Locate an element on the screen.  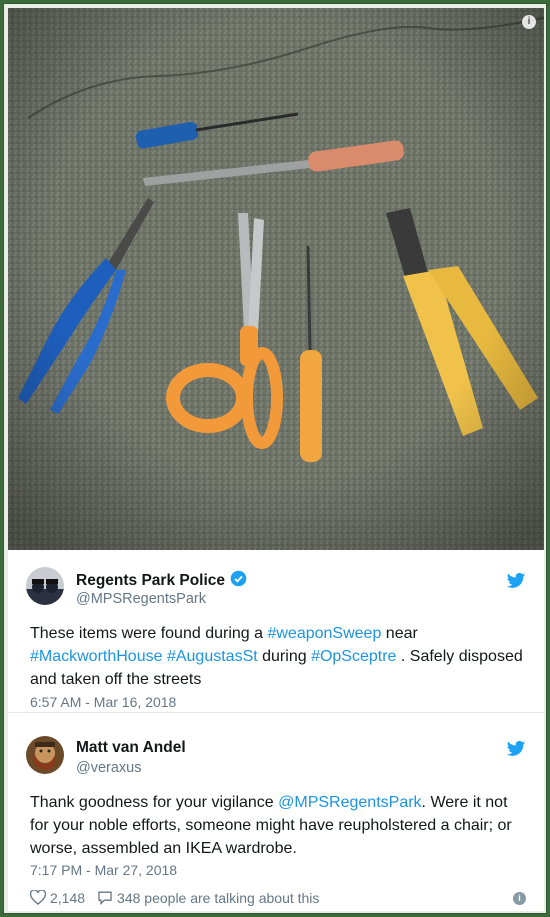
text-segment: These items were found during a is located at coordinates (149, 633).